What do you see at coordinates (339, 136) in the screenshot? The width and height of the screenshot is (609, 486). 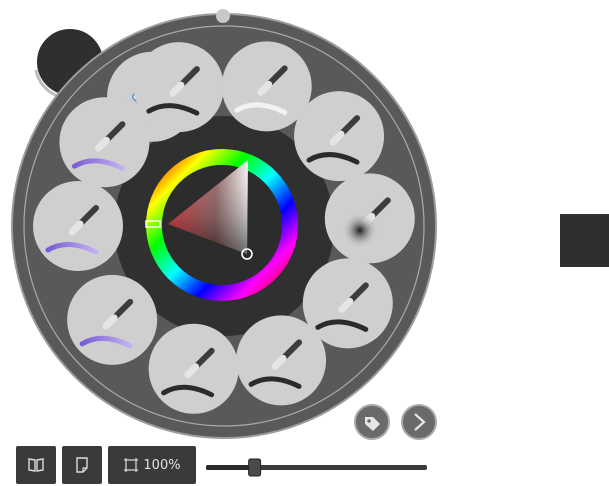 I see `tool-slot-blender` at bounding box center [339, 136].